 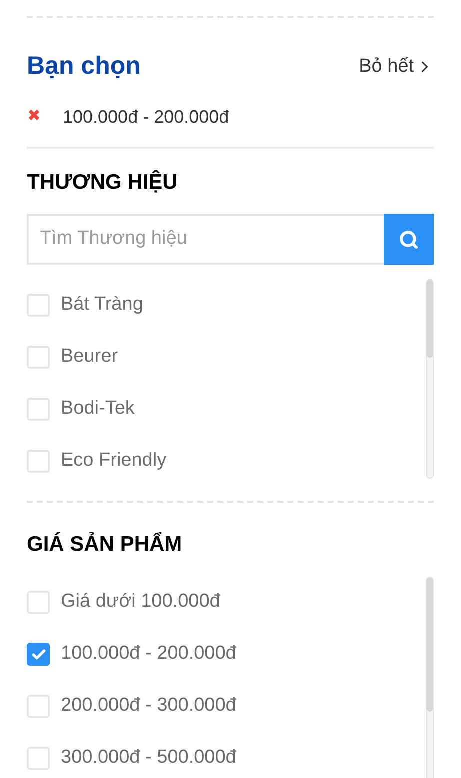 I want to click on option-label: 100.000đ - 200.000đ, so click(x=148, y=654).